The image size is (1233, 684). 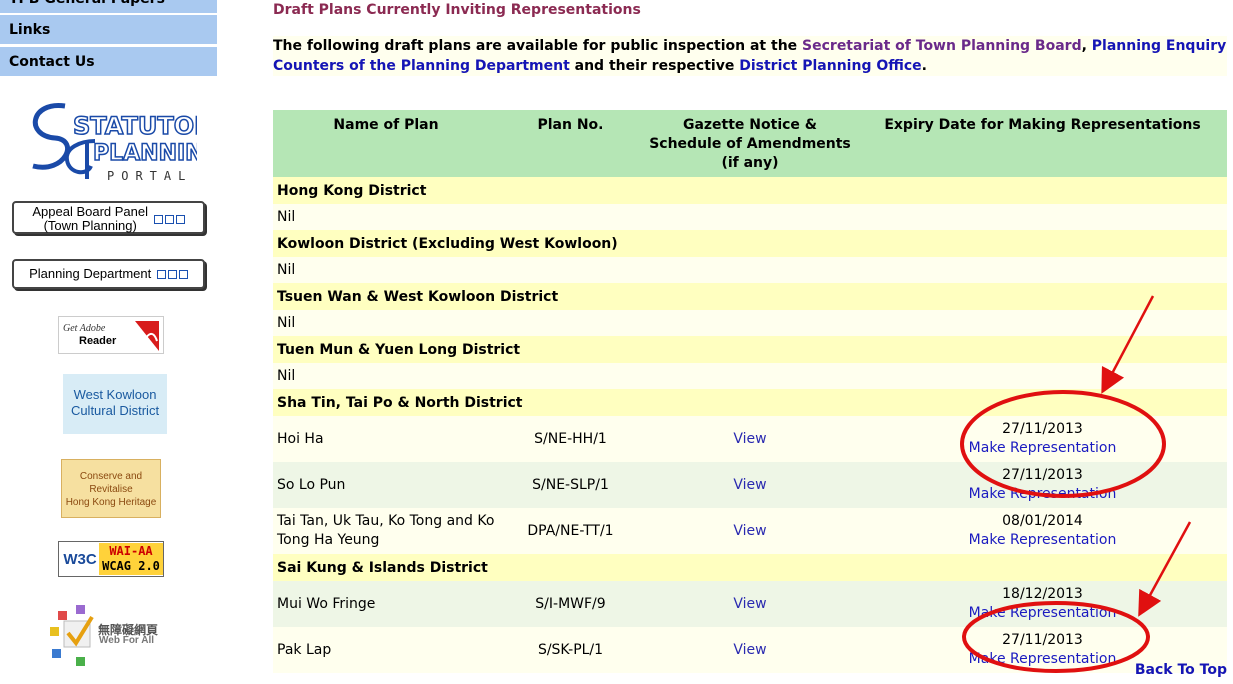 I want to click on planning-department-button: Planning Department, so click(x=108, y=274).